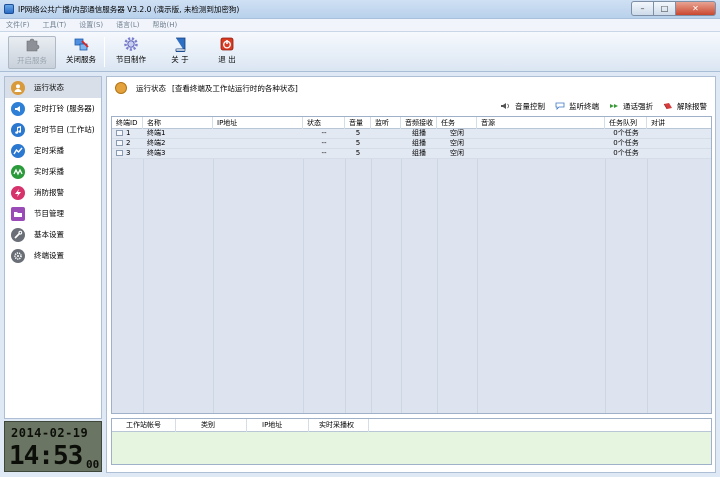 The height and width of the screenshot is (477, 720). Describe the element at coordinates (360, 25) in the screenshot. I see `menu-bar: 文件(F) 工具(T) 设置(S) 语言(L) 帮助(H)` at that location.